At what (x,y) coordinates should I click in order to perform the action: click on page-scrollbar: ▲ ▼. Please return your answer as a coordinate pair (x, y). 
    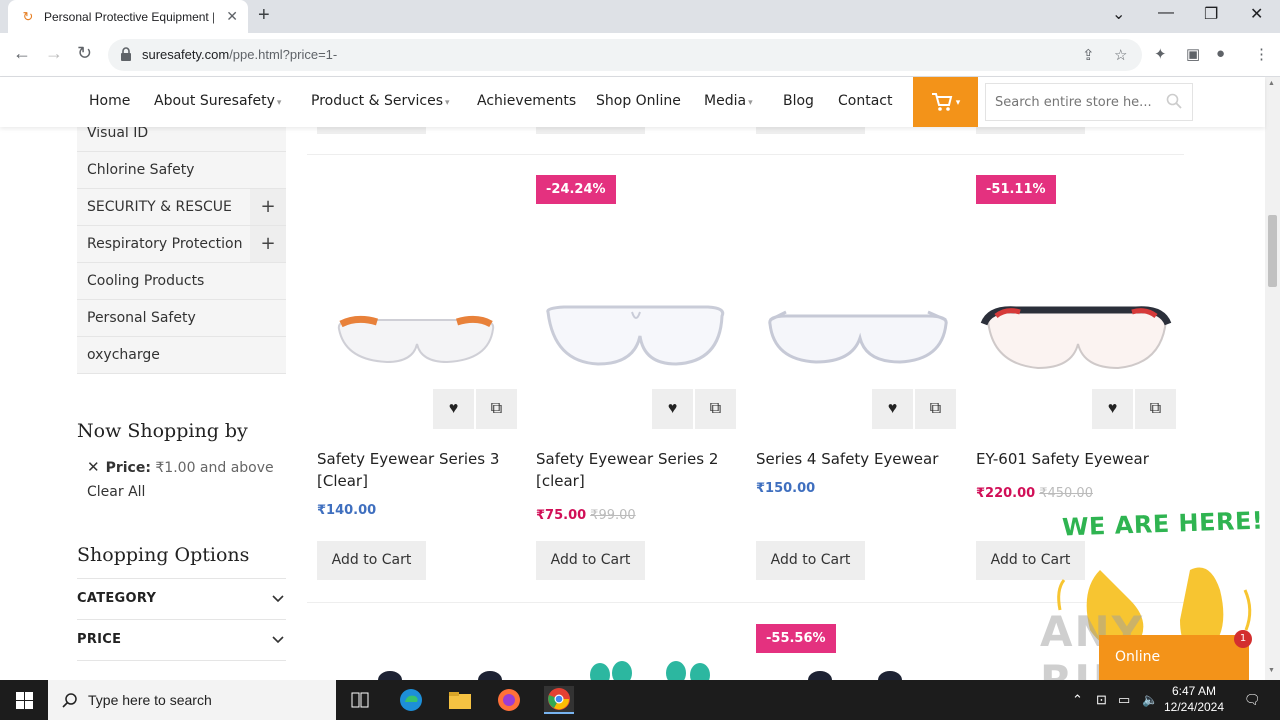
    Looking at the image, I should click on (1272, 378).